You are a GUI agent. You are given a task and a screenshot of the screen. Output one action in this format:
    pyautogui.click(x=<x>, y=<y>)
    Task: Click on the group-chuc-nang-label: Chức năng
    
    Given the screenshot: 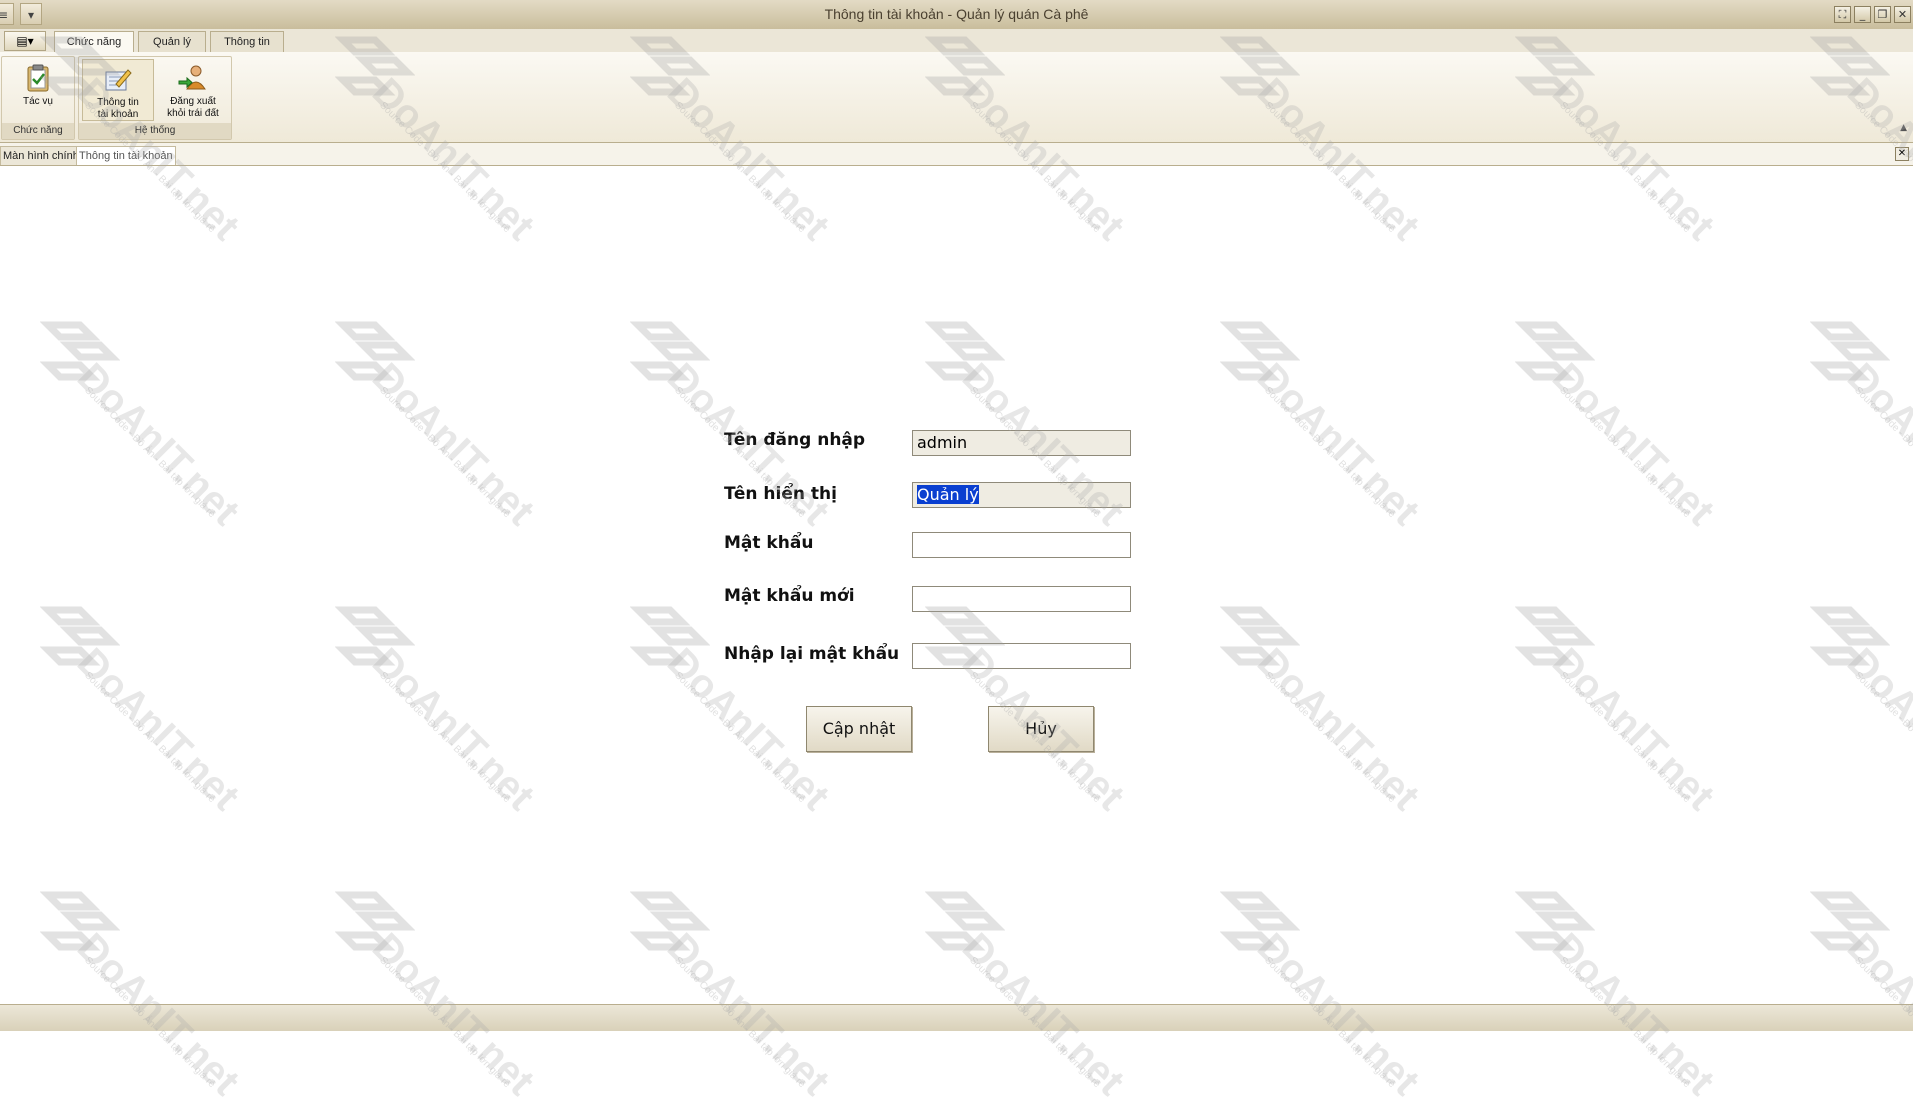 What is the action you would take?
    pyautogui.click(x=38, y=131)
    